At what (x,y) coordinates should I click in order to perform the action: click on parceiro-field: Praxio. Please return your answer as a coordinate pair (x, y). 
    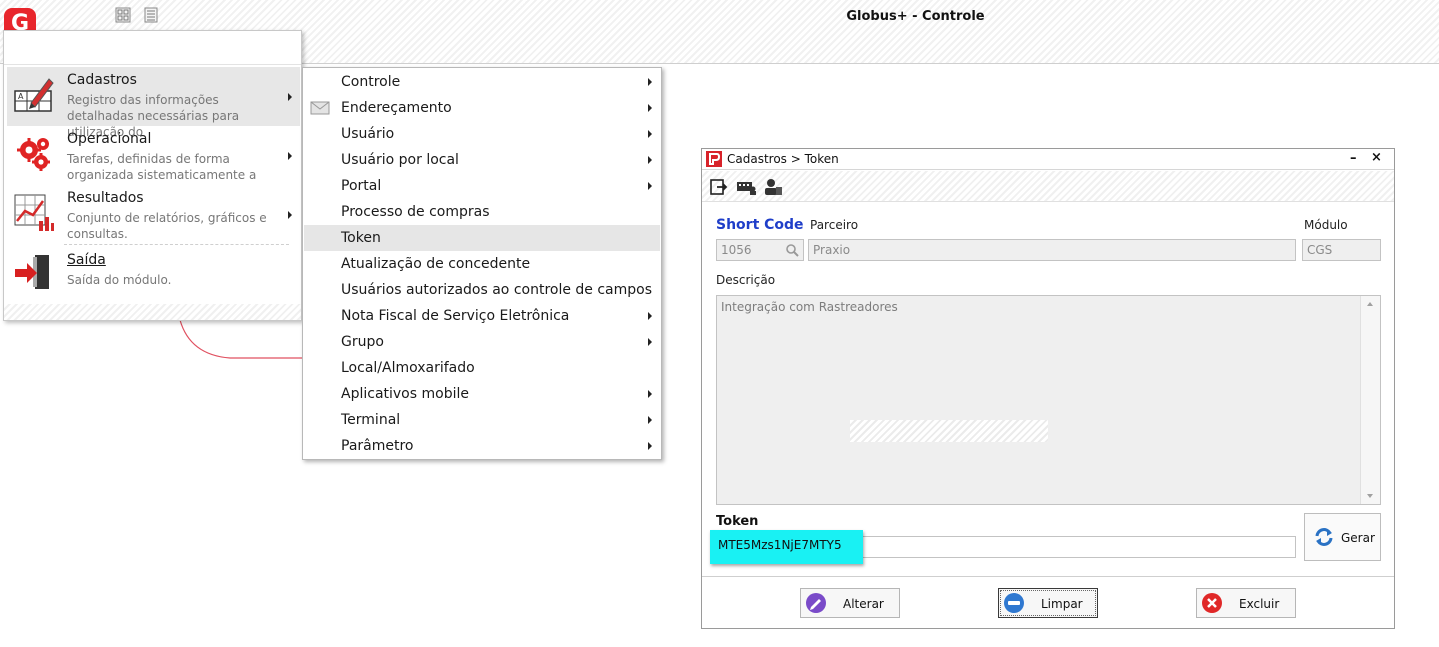
    Looking at the image, I should click on (1052, 250).